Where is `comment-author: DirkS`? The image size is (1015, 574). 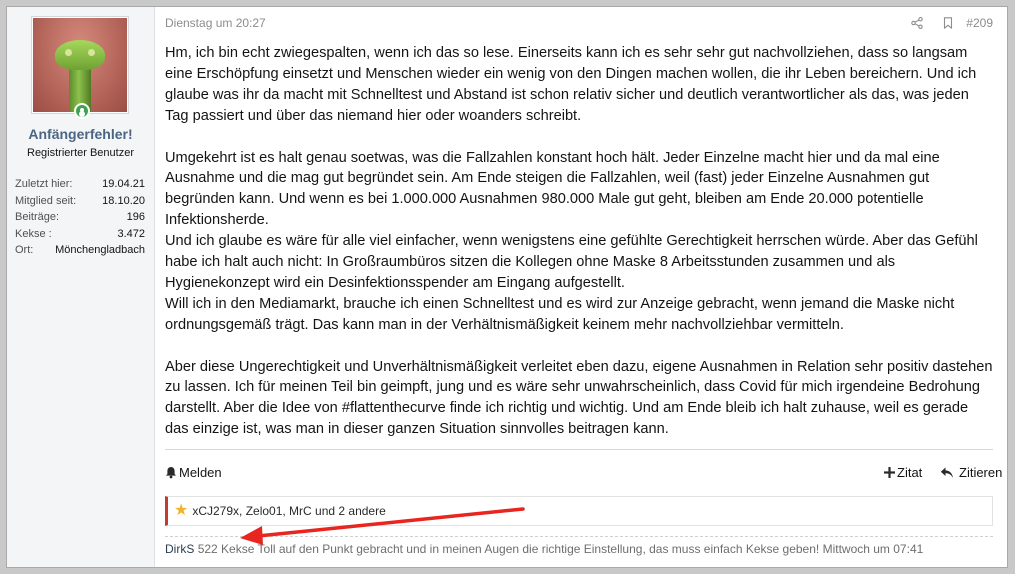 comment-author: DirkS is located at coordinates (179, 549).